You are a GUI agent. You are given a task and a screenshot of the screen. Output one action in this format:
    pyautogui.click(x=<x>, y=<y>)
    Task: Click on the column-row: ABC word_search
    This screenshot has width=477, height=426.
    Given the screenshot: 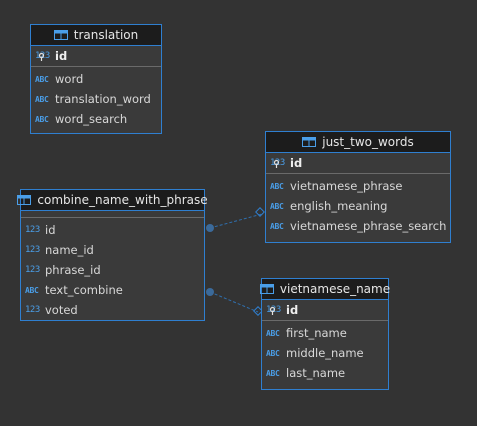 What is the action you would take?
    pyautogui.click(x=96, y=119)
    